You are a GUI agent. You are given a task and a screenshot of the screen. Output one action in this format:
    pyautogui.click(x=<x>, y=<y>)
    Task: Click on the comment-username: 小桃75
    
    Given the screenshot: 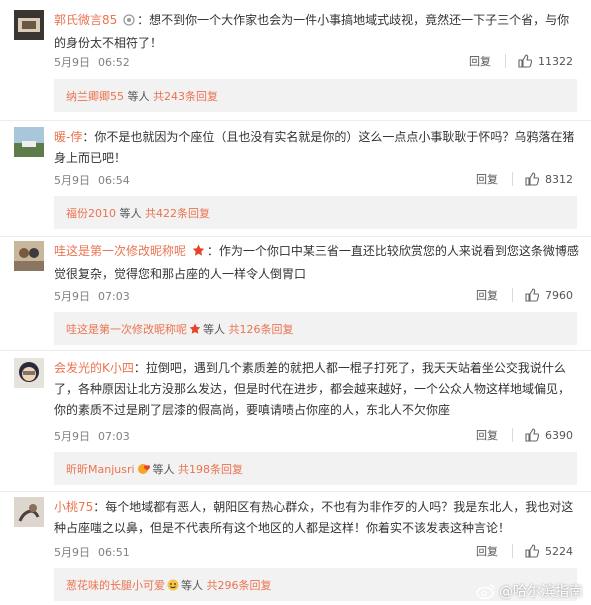 What is the action you would take?
    pyautogui.click(x=73, y=507)
    